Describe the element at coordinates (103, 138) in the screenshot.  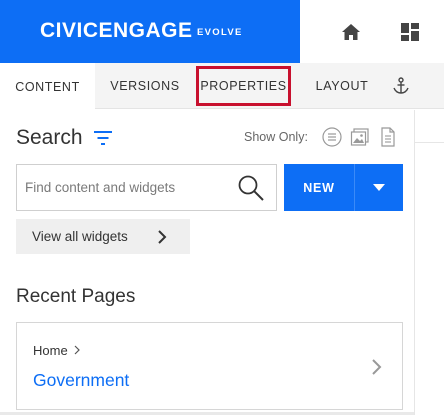
I see `filter-icon` at that location.